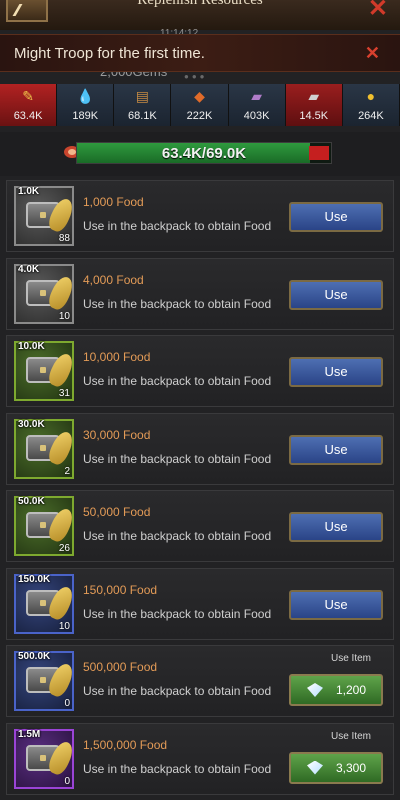 This screenshot has height=800, width=400. I want to click on item-amount-badge: 150.0K, so click(34, 579).